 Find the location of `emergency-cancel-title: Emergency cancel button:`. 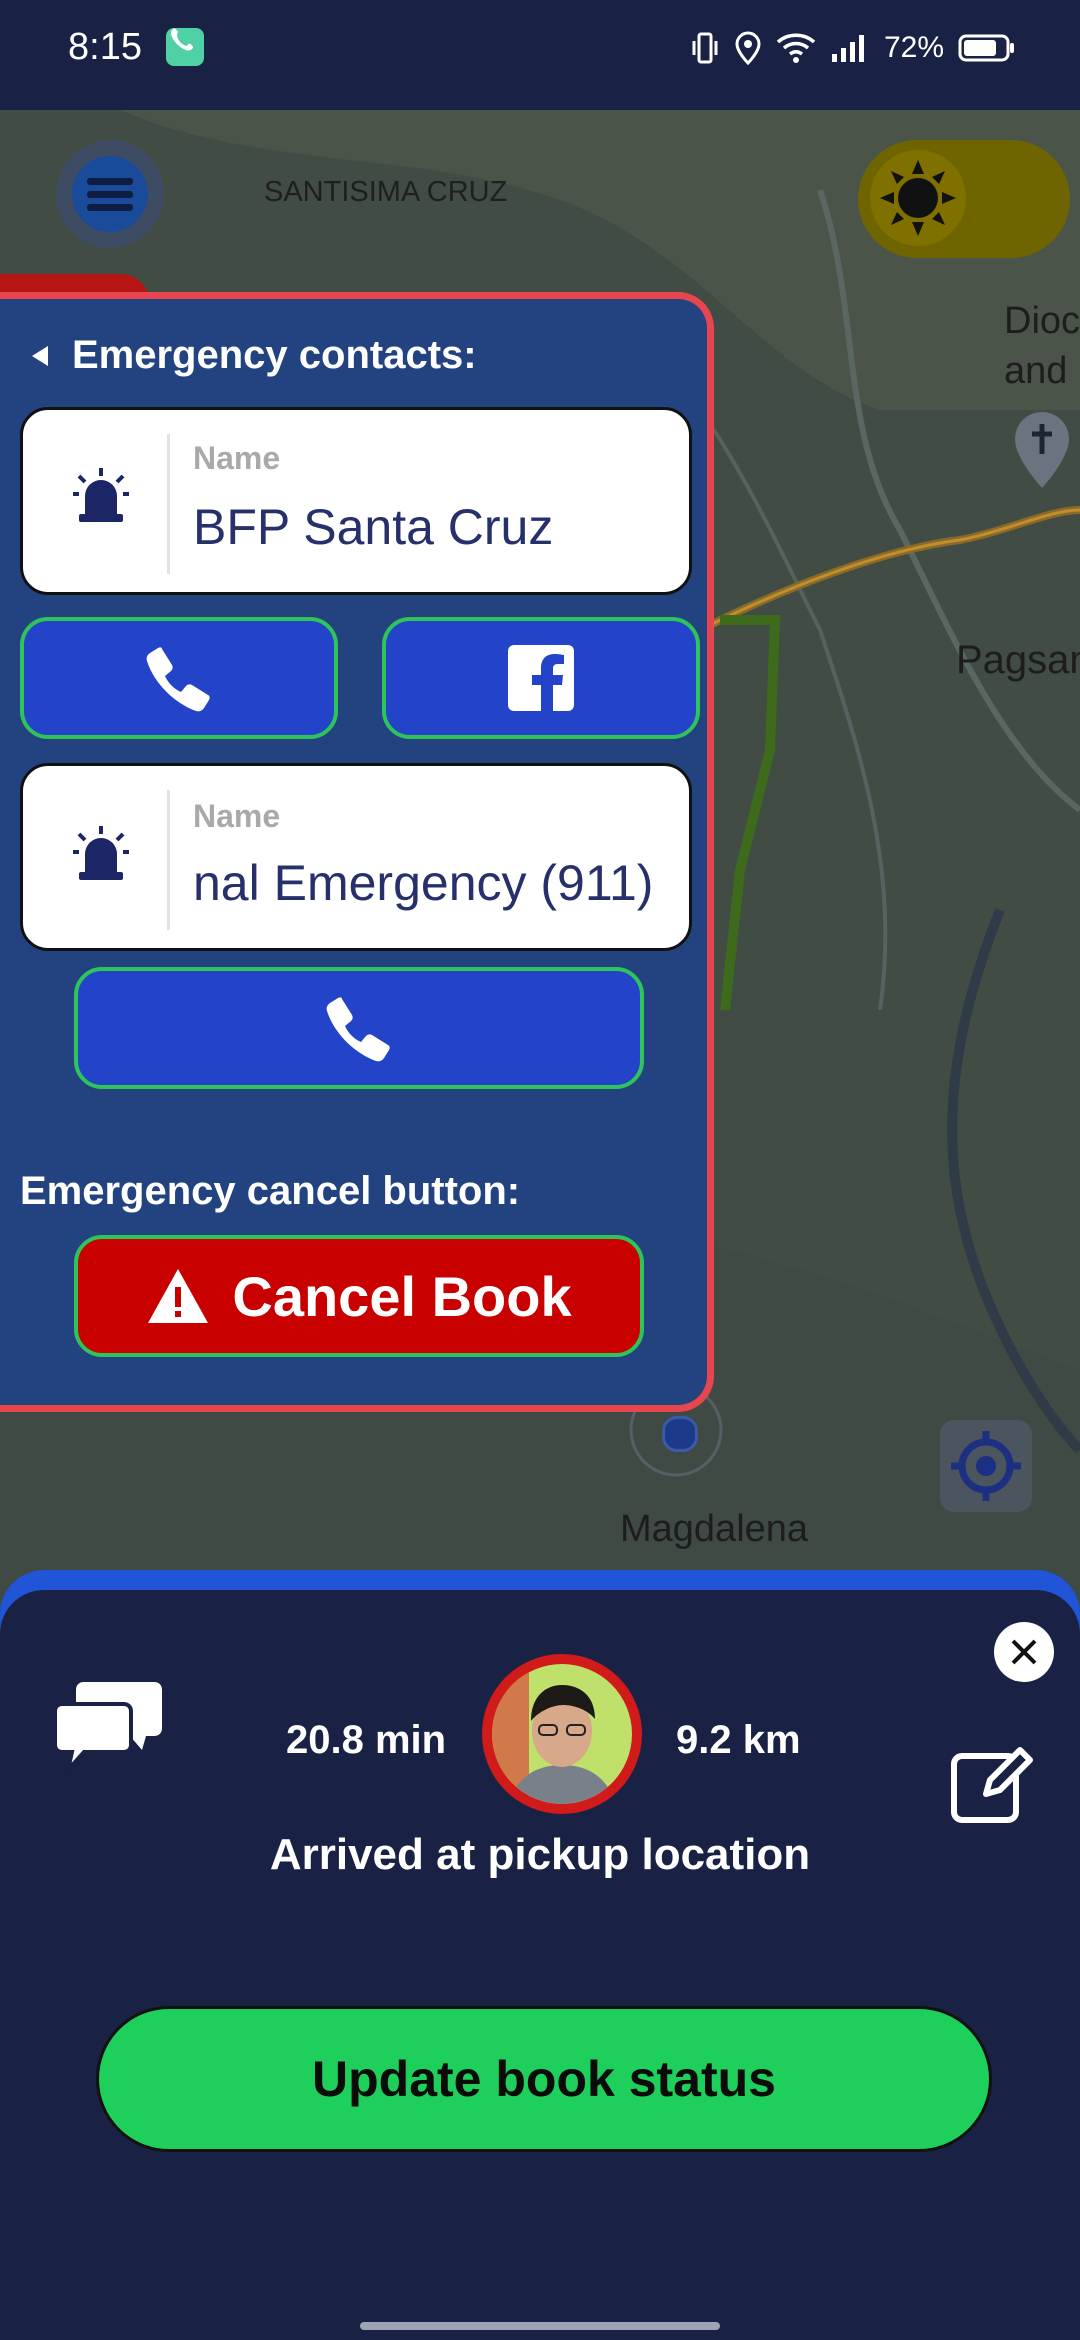

emergency-cancel-title: Emergency cancel button: is located at coordinates (270, 1191).